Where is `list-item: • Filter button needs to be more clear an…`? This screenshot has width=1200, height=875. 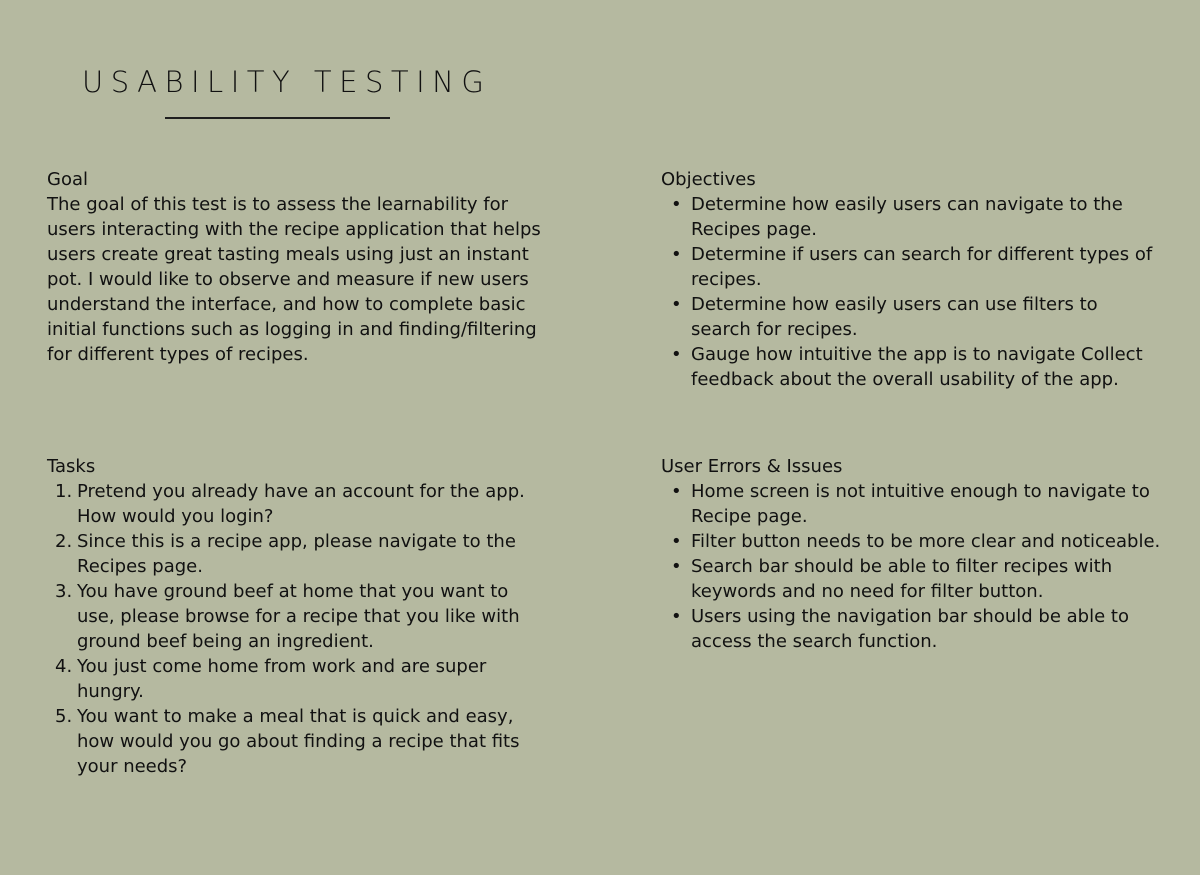 list-item: • Filter button needs to be more clear an… is located at coordinates (913, 541).